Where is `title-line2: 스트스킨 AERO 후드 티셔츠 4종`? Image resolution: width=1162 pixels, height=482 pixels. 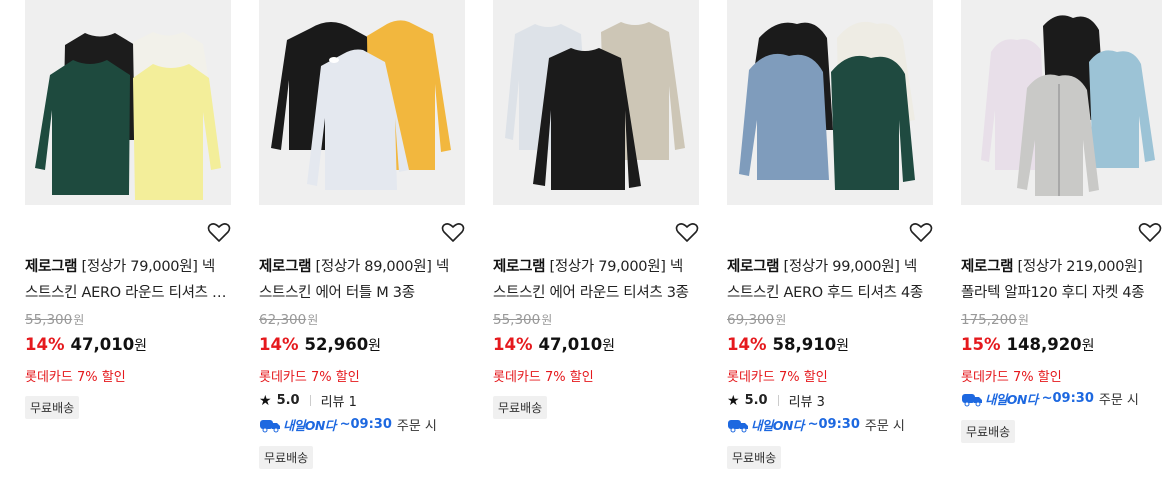
title-line2: 스트스킨 AERO 후드 티셔츠 4종 is located at coordinates (825, 293).